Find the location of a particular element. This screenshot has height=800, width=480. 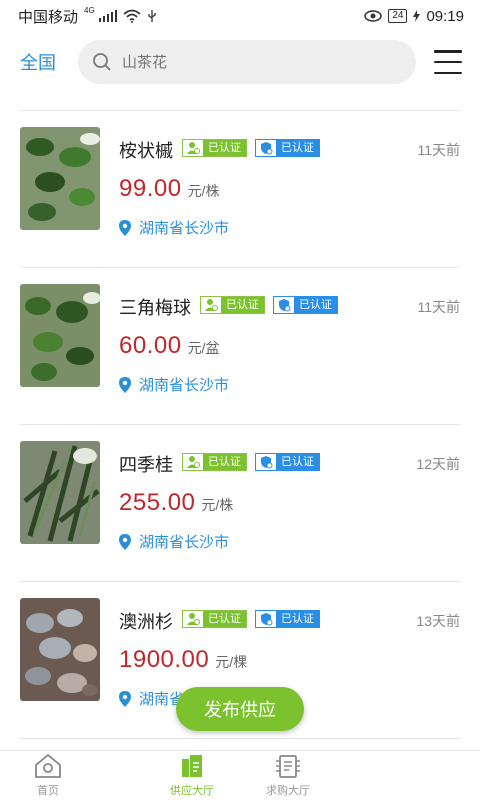

charging-icon is located at coordinates (417, 16).